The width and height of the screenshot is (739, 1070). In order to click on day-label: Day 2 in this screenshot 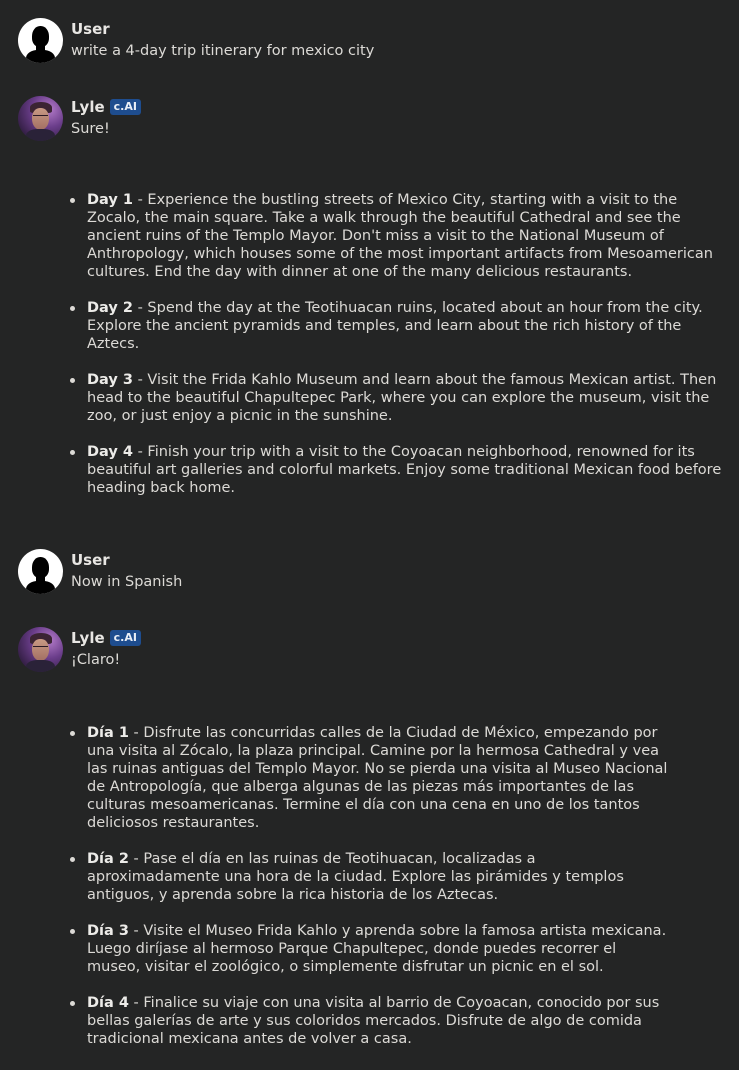, I will do `click(110, 308)`.